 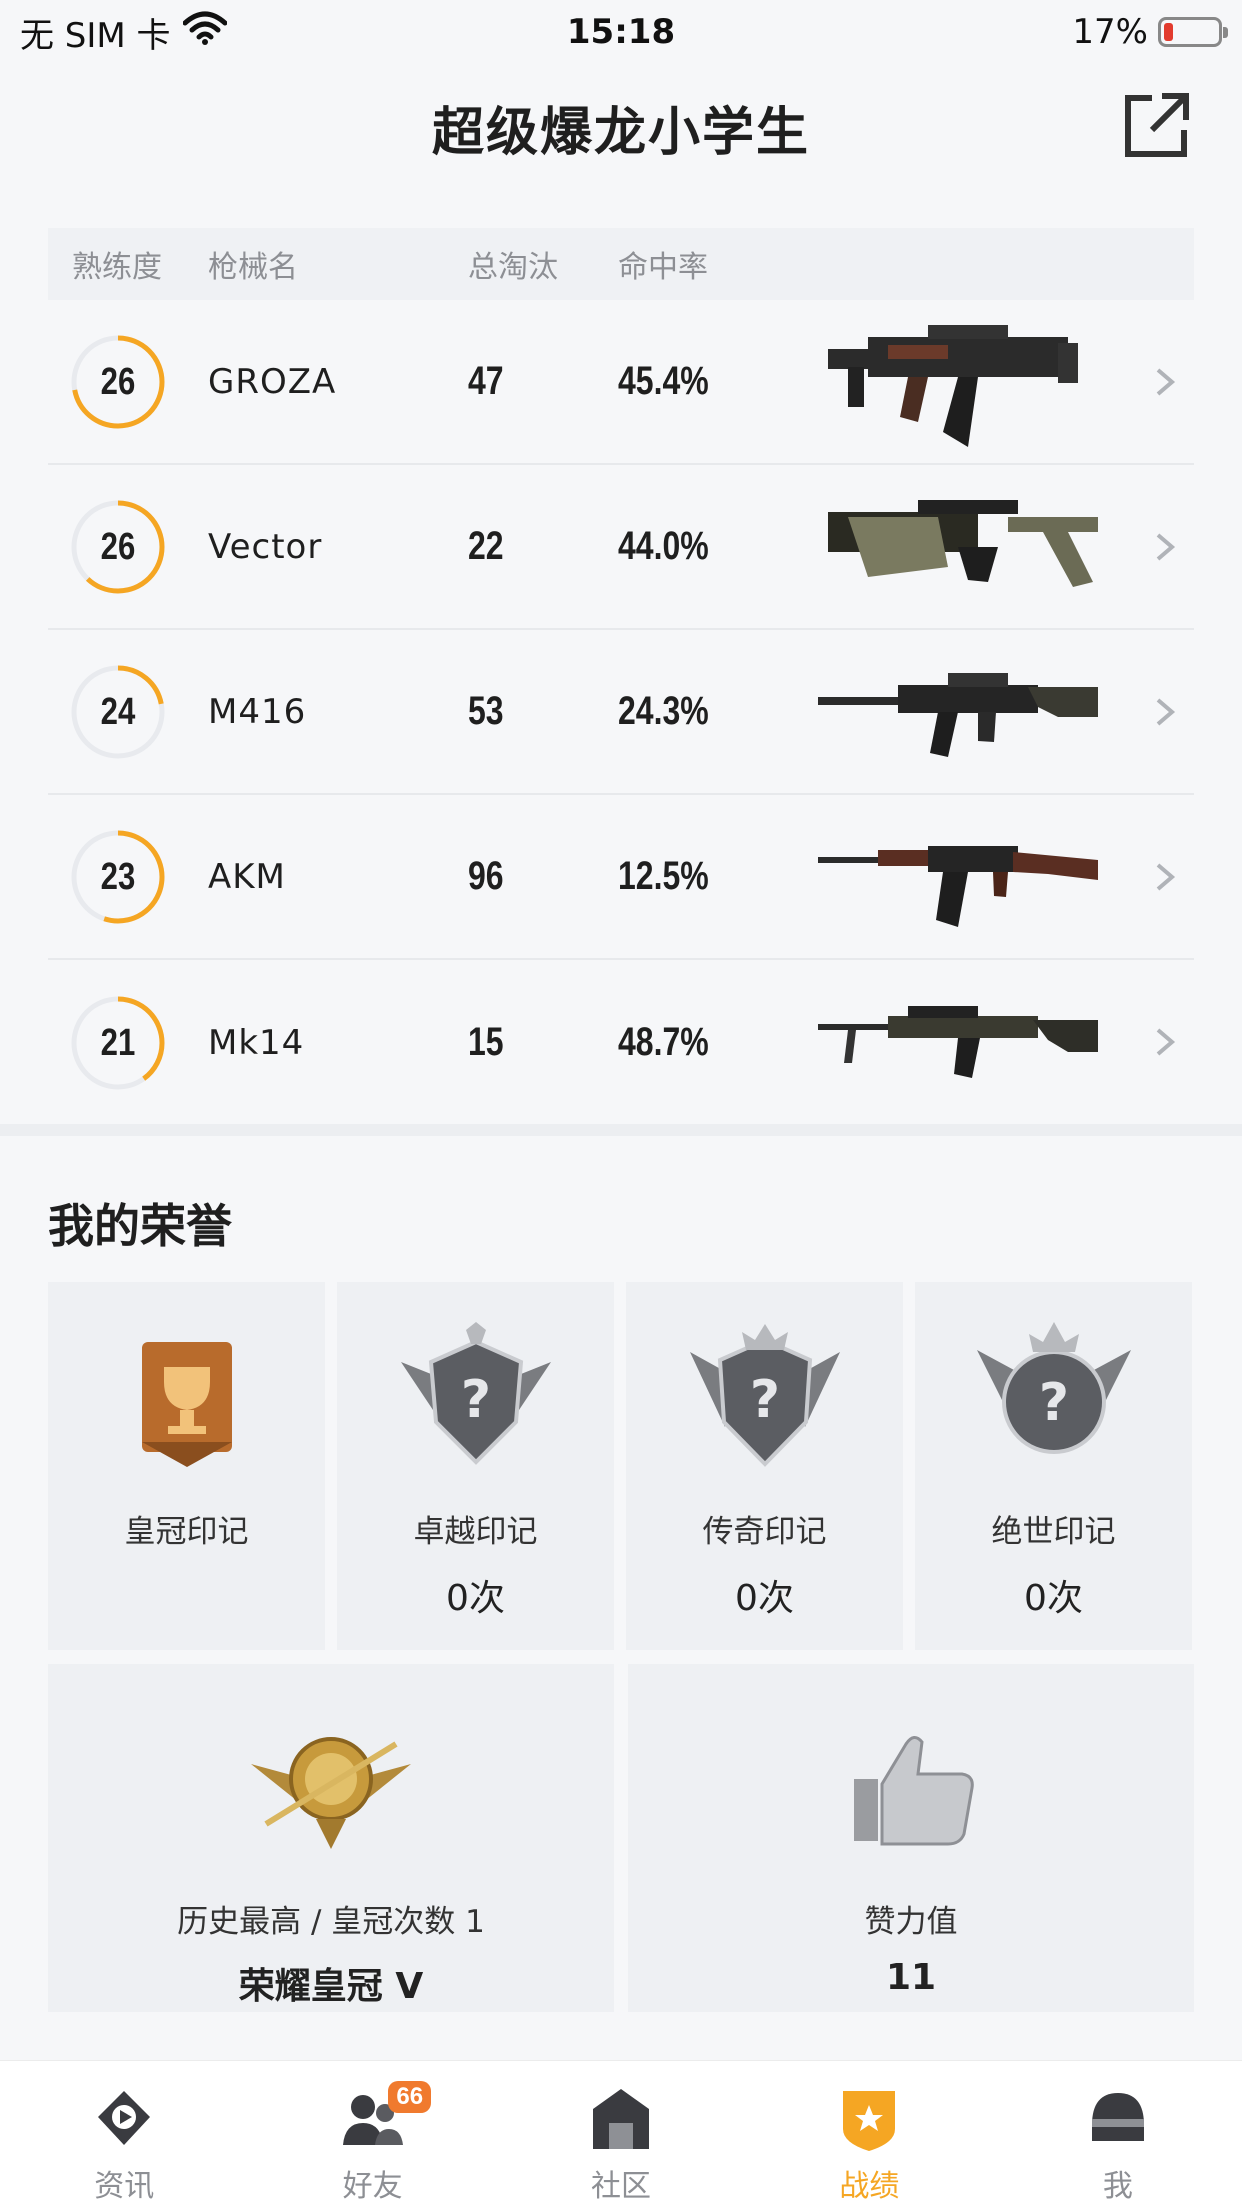 What do you see at coordinates (911, 1977) in the screenshot?
I see `likes-value: 11` at bounding box center [911, 1977].